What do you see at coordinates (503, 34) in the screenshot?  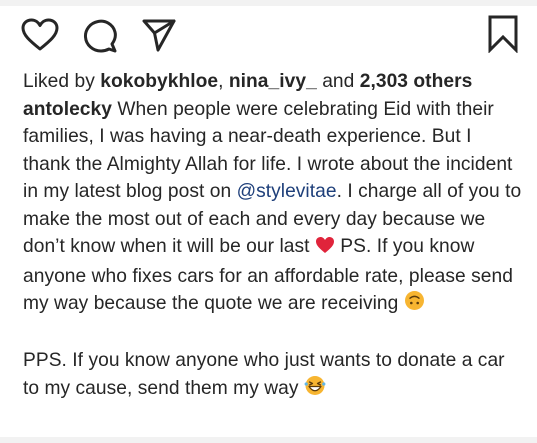 I see `bookmark-icon` at bounding box center [503, 34].